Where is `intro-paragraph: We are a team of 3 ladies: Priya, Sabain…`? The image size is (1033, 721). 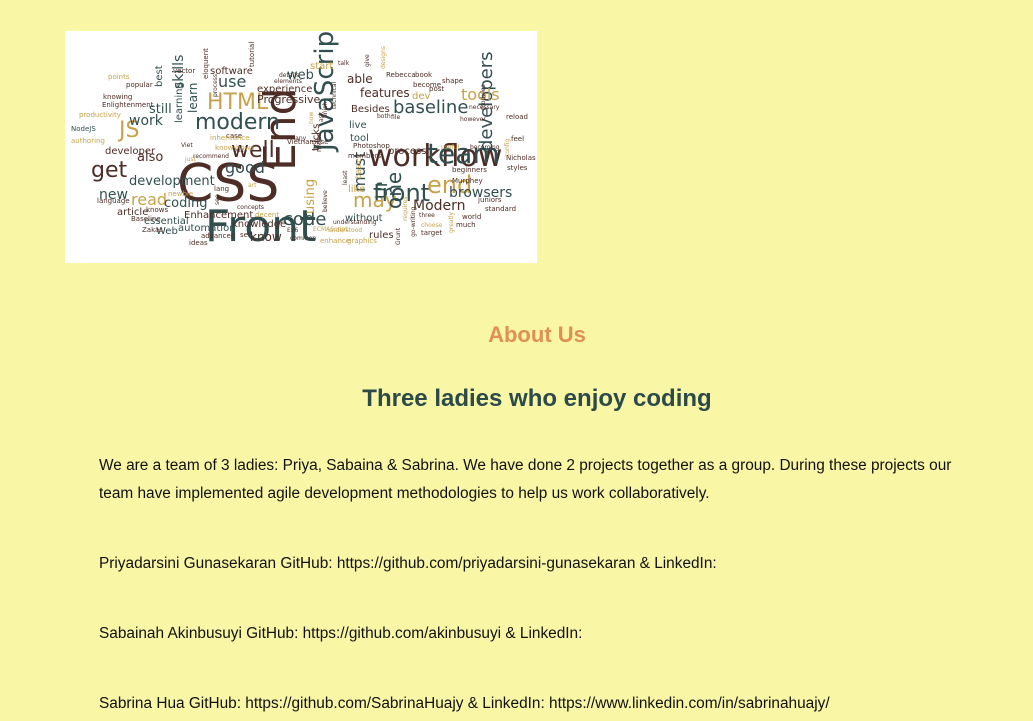 intro-paragraph: We are a team of 3 ladies: Priya, Sabain… is located at coordinates (525, 479).